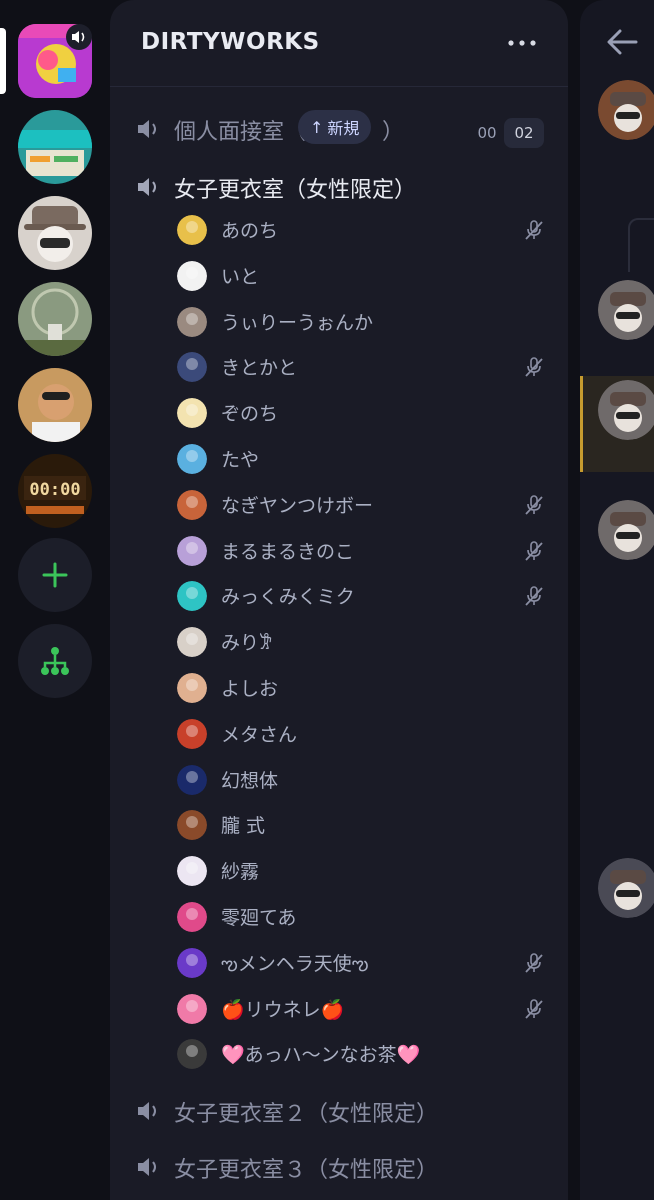  What do you see at coordinates (339, 276) in the screenshot?
I see `voice-member-row: いと` at bounding box center [339, 276].